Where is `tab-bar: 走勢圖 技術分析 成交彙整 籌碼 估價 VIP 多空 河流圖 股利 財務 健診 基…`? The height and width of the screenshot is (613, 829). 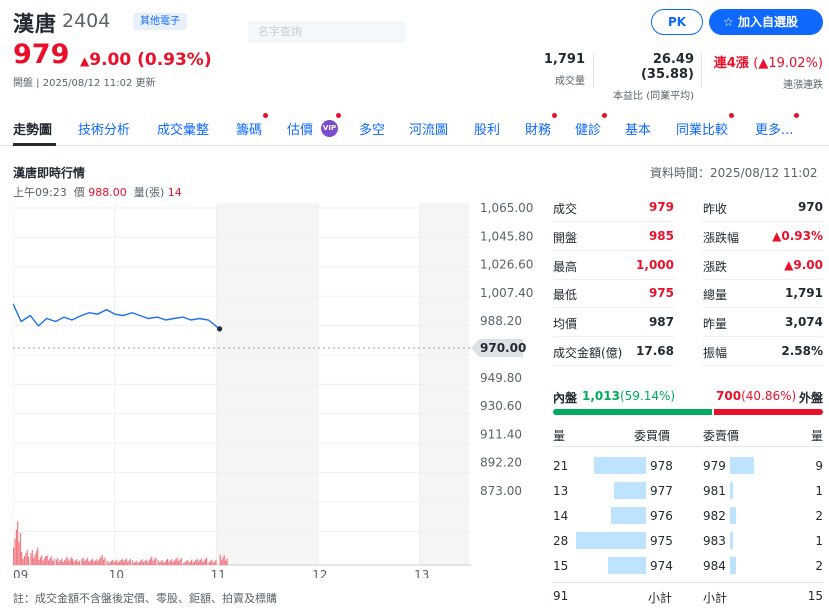
tab-bar: 走勢圖 技術分析 成交彙整 籌碼 估價 VIP 多空 河流圖 股利 財務 健診 基… is located at coordinates (414, 128).